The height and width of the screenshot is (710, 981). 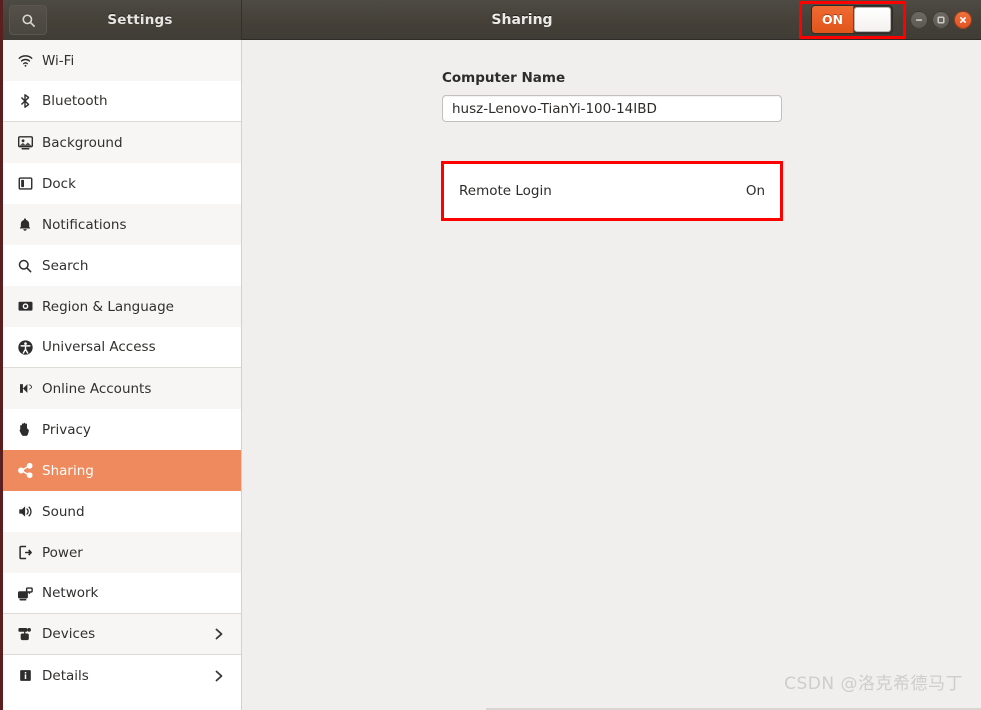 I want to click on sidebar-item-label: Network, so click(x=70, y=593).